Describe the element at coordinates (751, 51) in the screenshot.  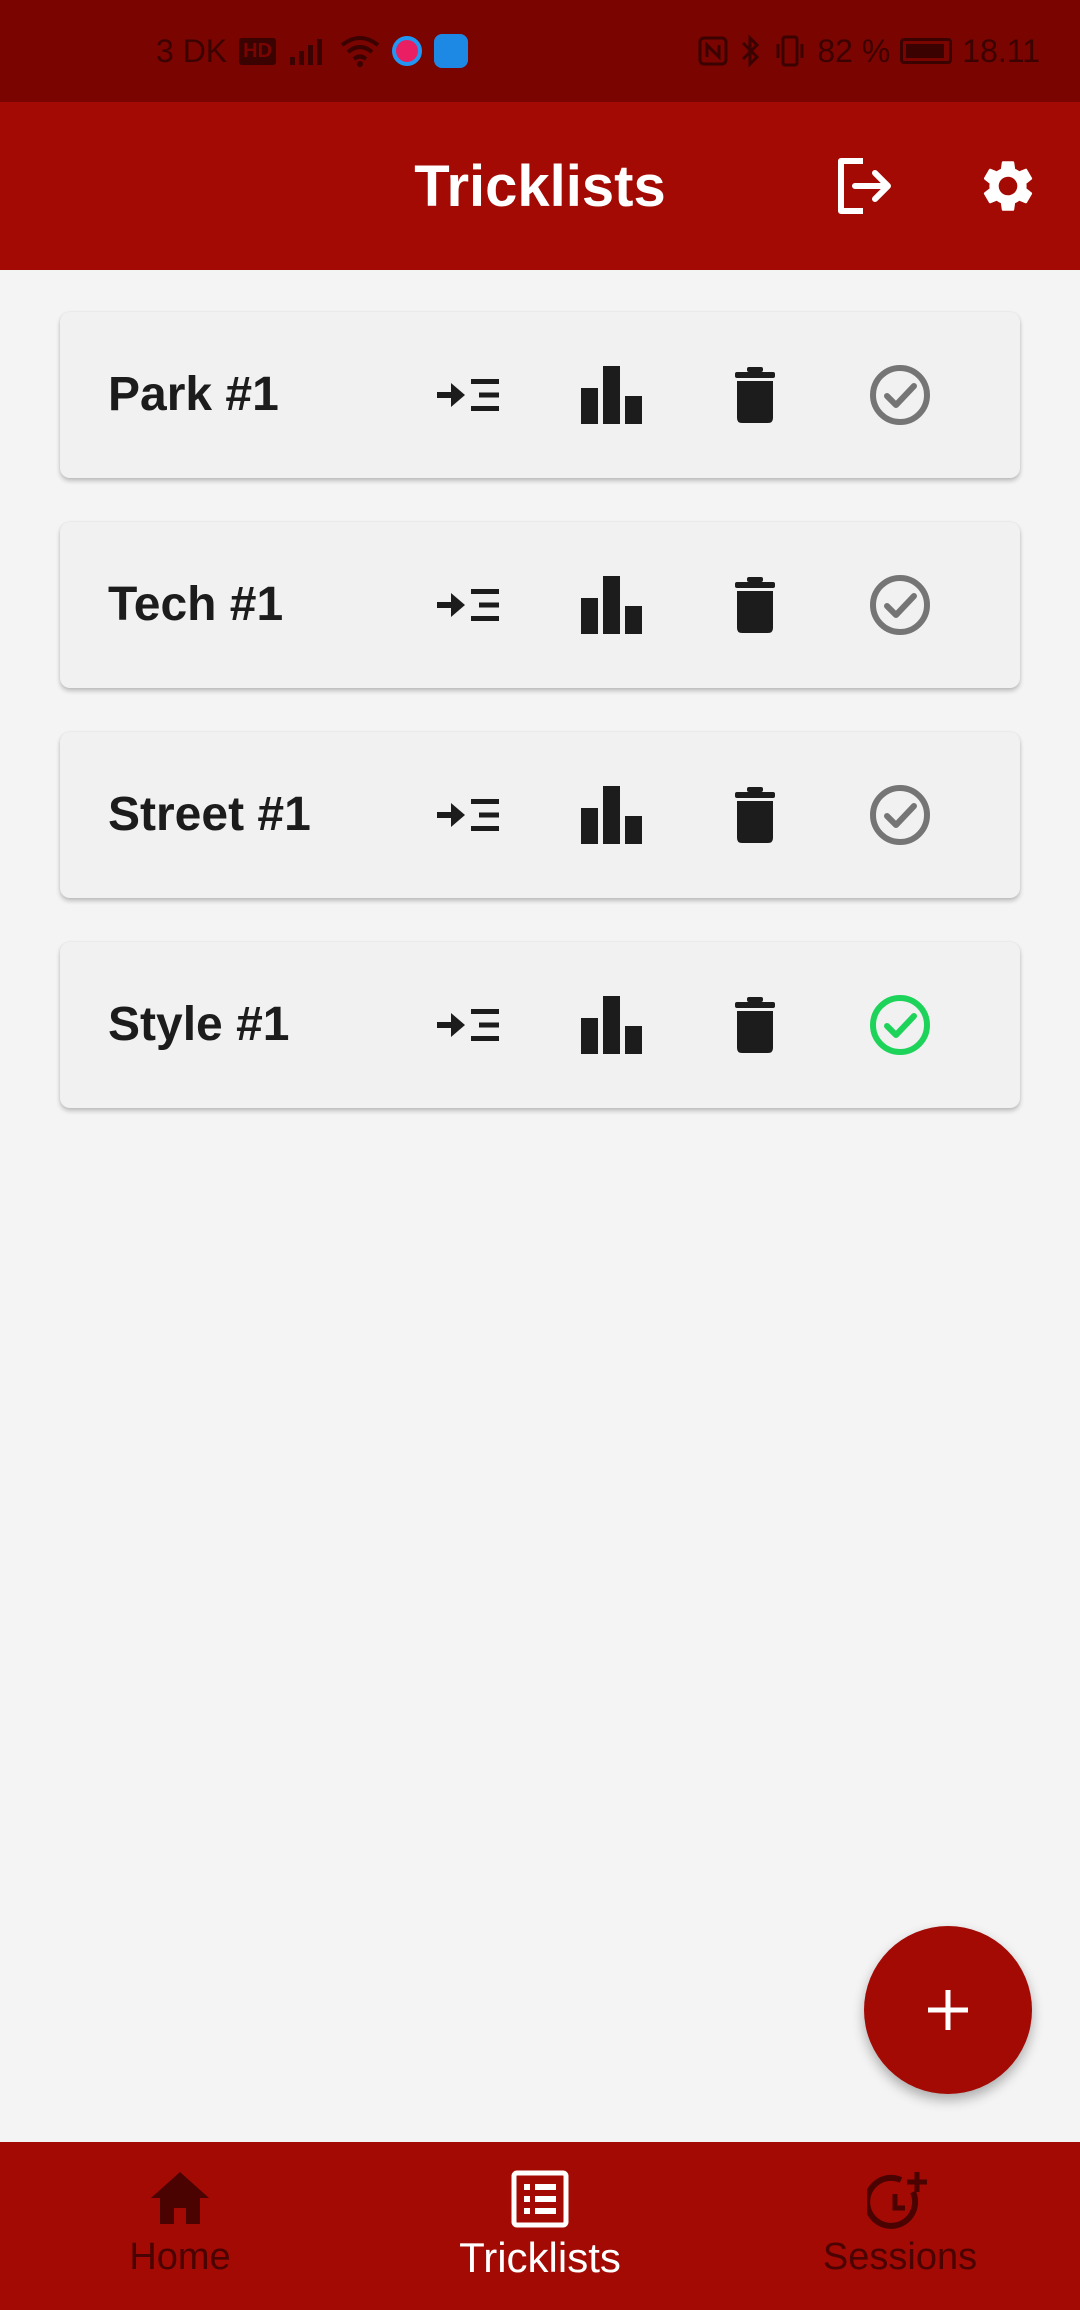
I see `bluetooth-icon` at that location.